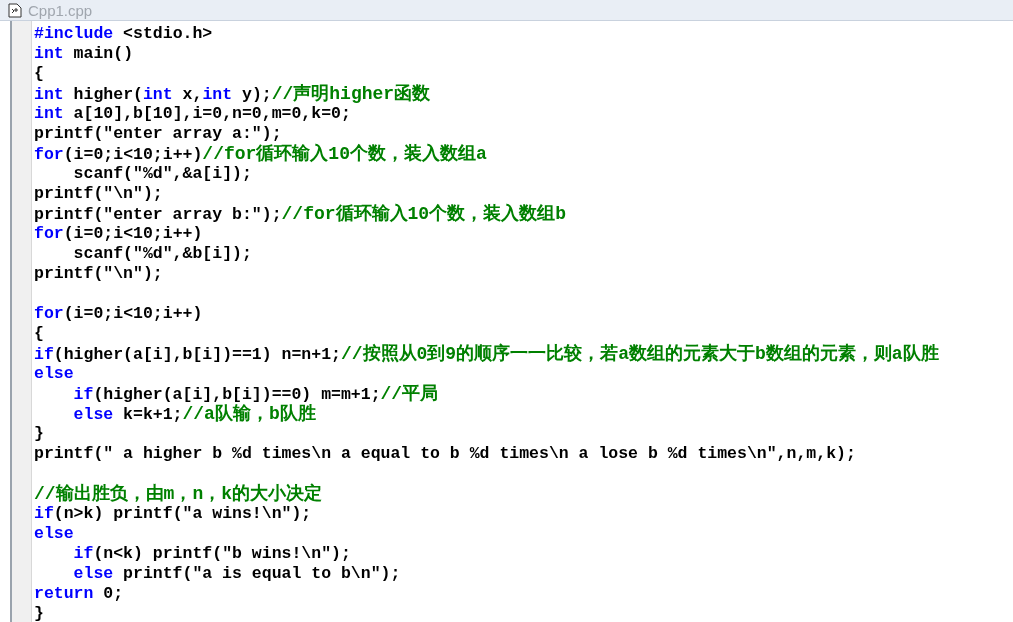 The height and width of the screenshot is (622, 1013). What do you see at coordinates (445, 454) in the screenshot?
I see `code-line: printf(" a higher b %d times\n a equal to b %d times\n a lose b %d times\n",n,m,k);` at bounding box center [445, 454].